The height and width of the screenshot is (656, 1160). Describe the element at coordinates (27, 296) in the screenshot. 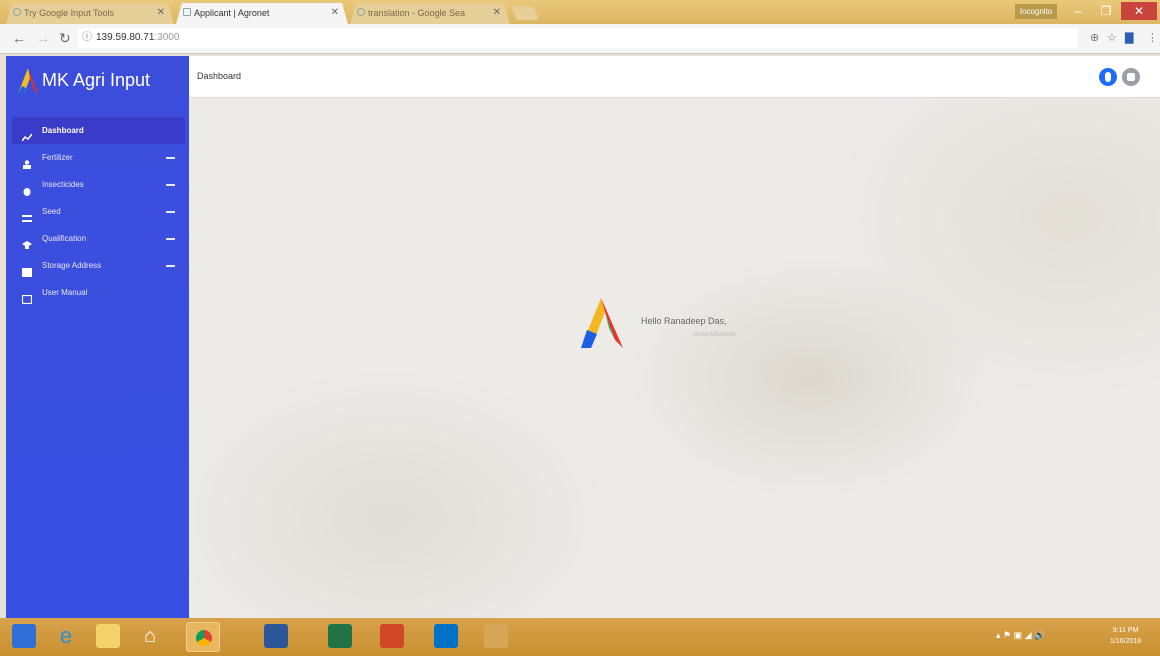

I see `book-icon` at that location.